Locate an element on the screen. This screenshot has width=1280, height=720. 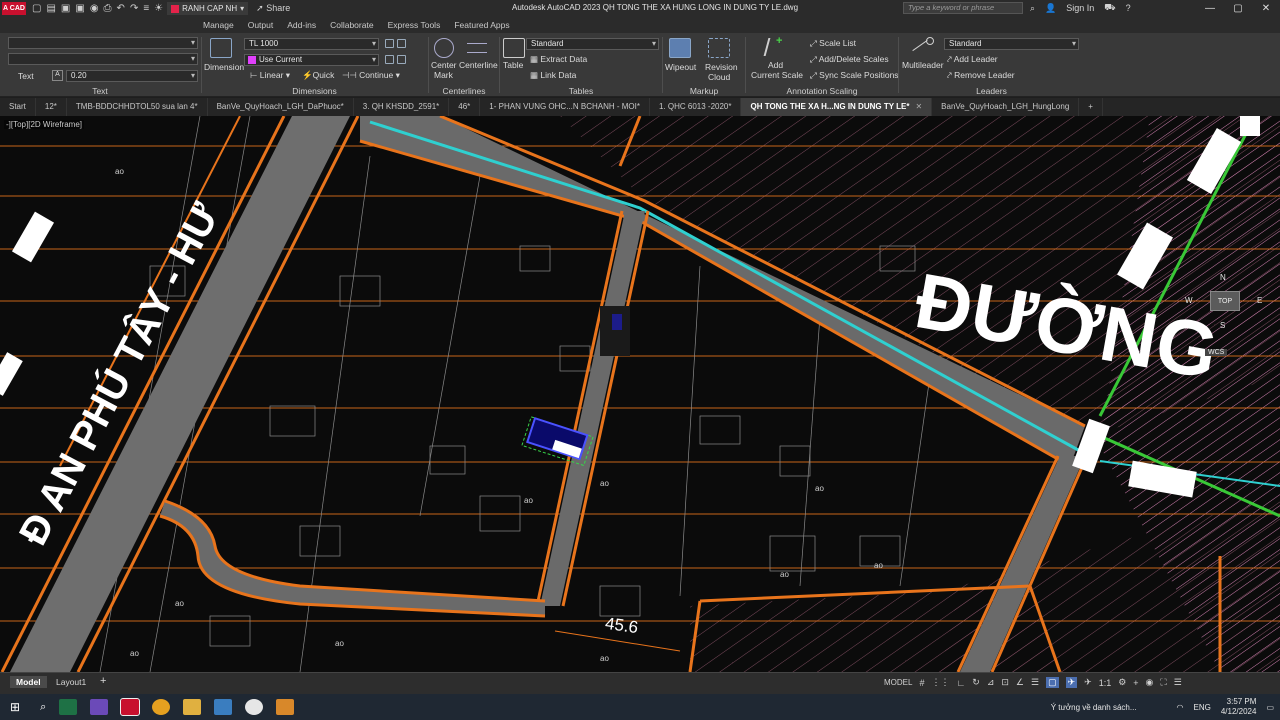
scale-list-button: ⤢ Scale List is located at coordinates (833, 43).